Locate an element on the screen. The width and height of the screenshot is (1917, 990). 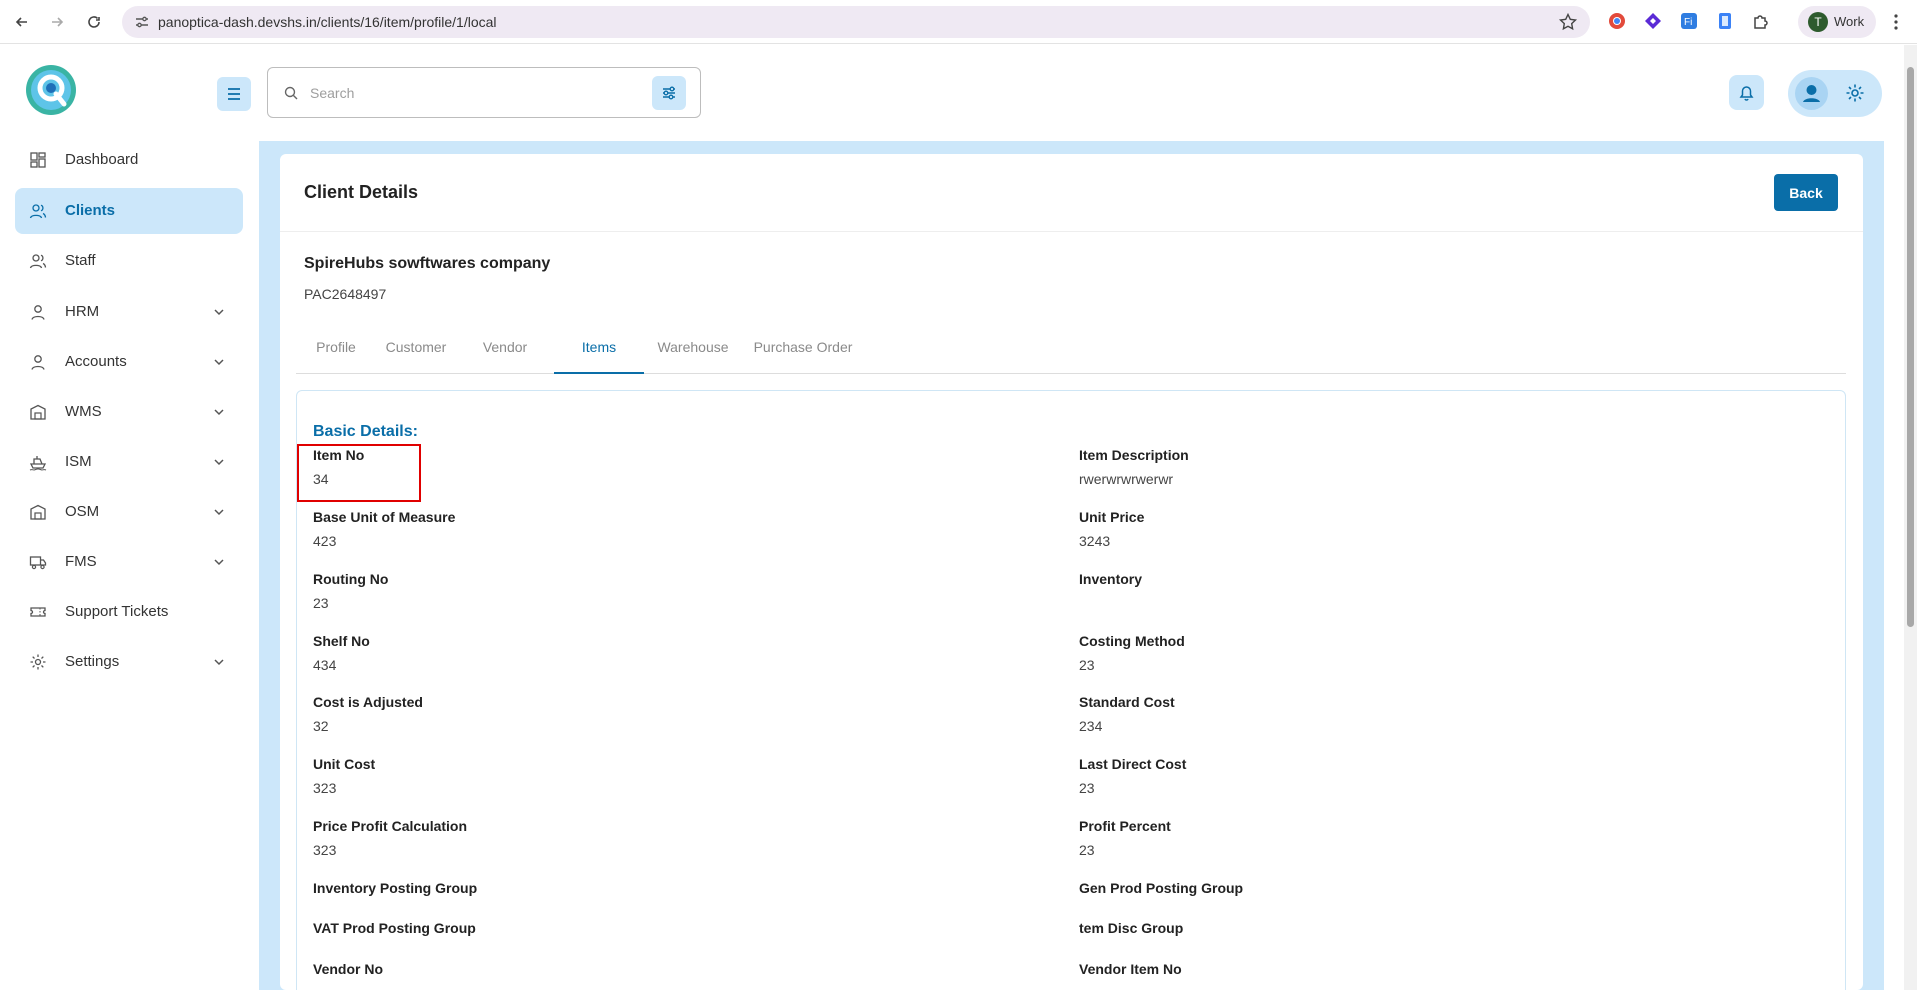
standard-cost-value: 234 is located at coordinates (1091, 726).